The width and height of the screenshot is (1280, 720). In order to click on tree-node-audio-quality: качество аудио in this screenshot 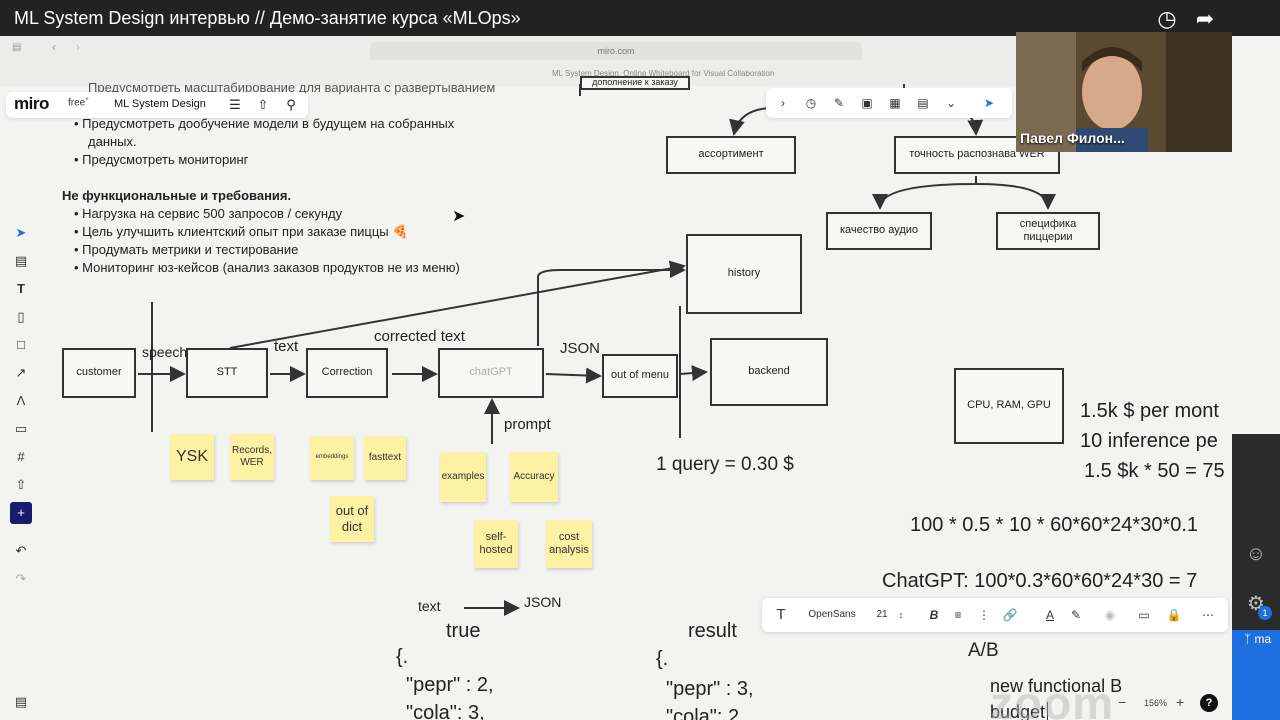, I will do `click(879, 231)`.